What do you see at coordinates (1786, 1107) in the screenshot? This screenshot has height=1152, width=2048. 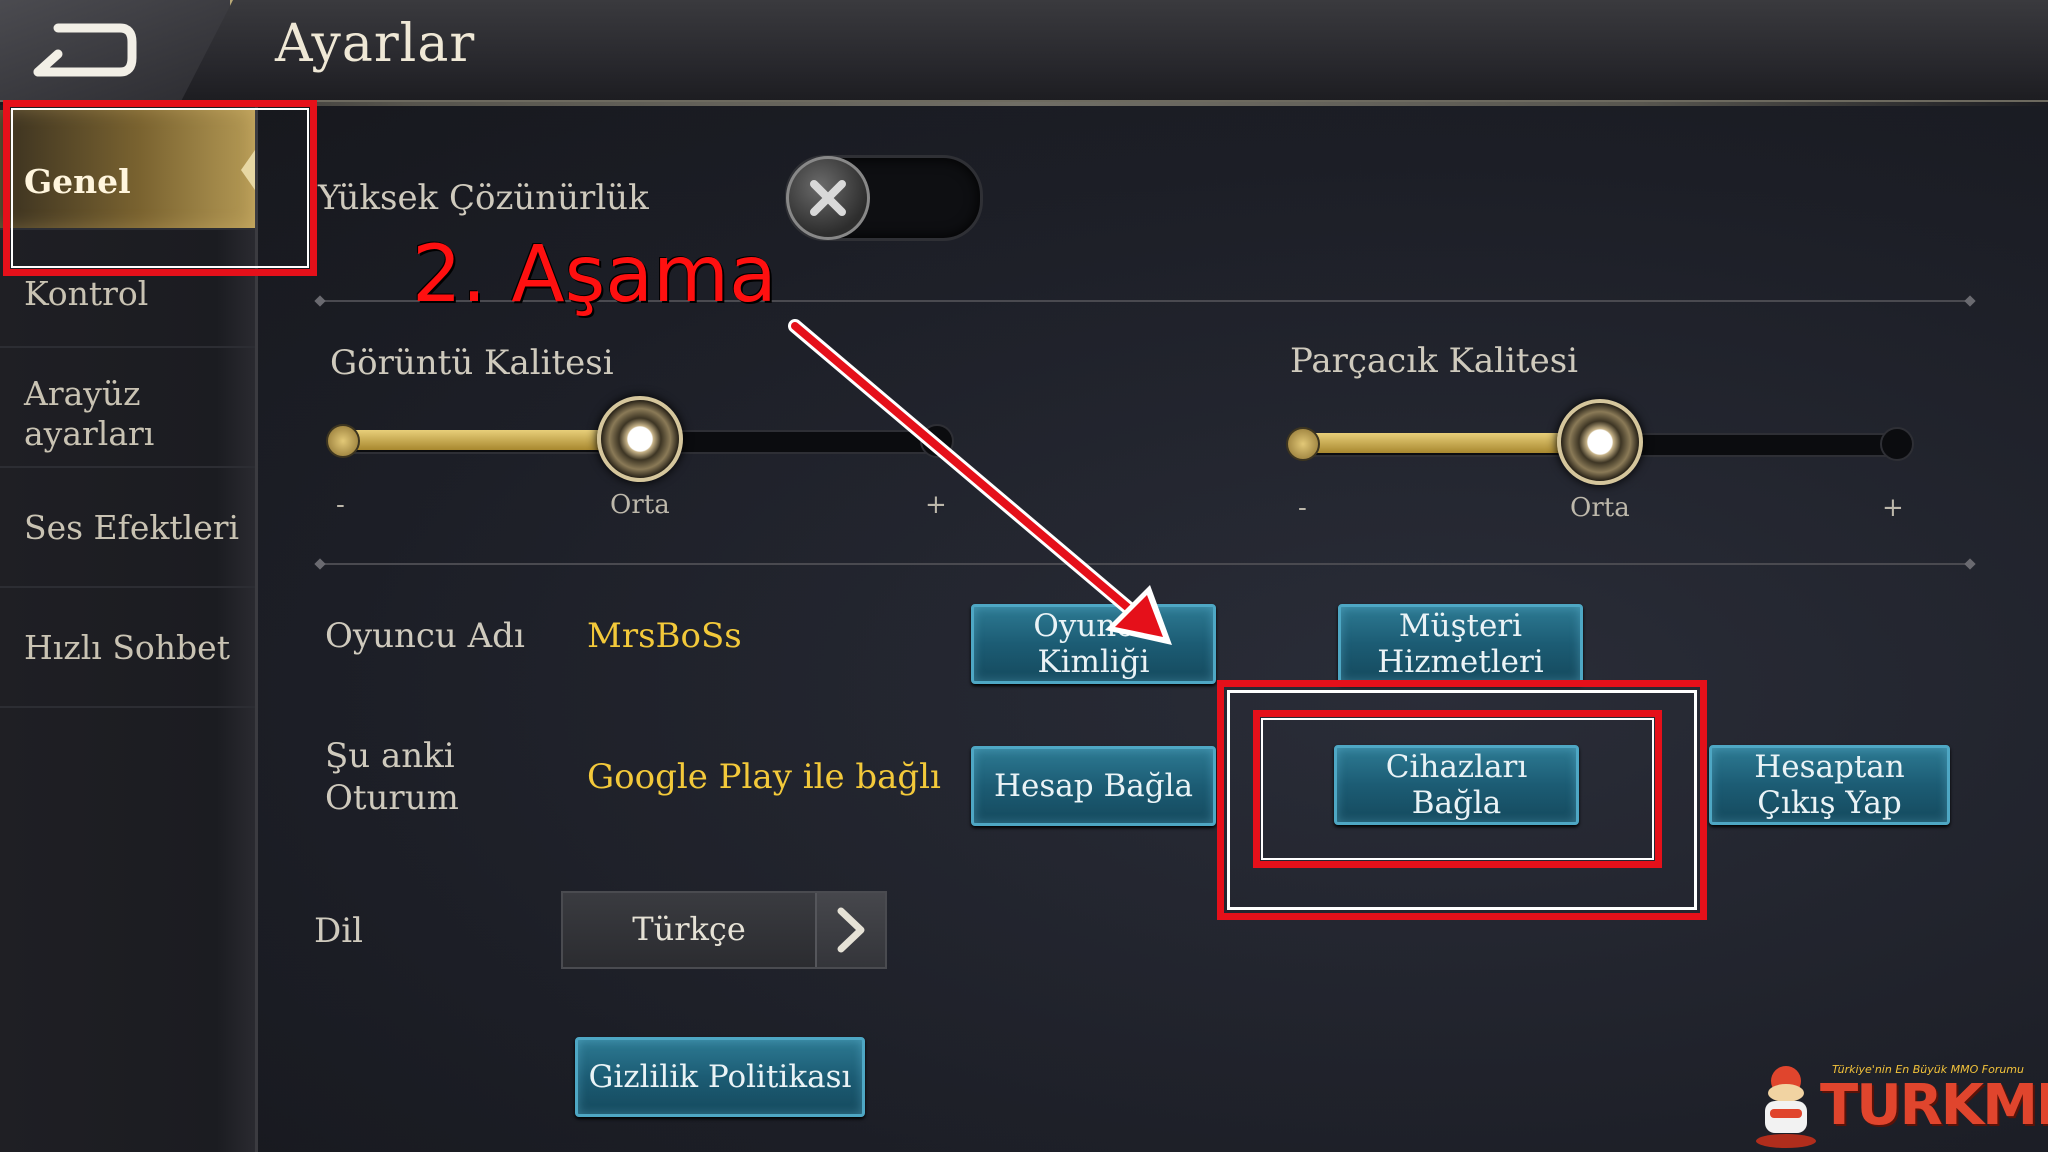 I see `mascot-icon` at bounding box center [1786, 1107].